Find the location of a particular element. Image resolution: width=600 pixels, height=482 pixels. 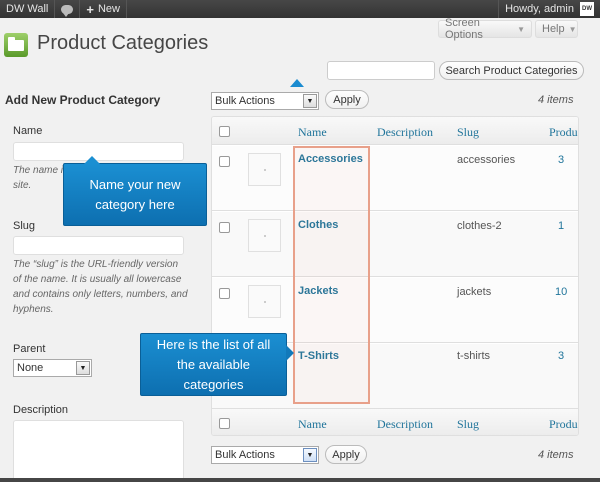

howdy-text: Howdy, admin is located at coordinates (539, 9).